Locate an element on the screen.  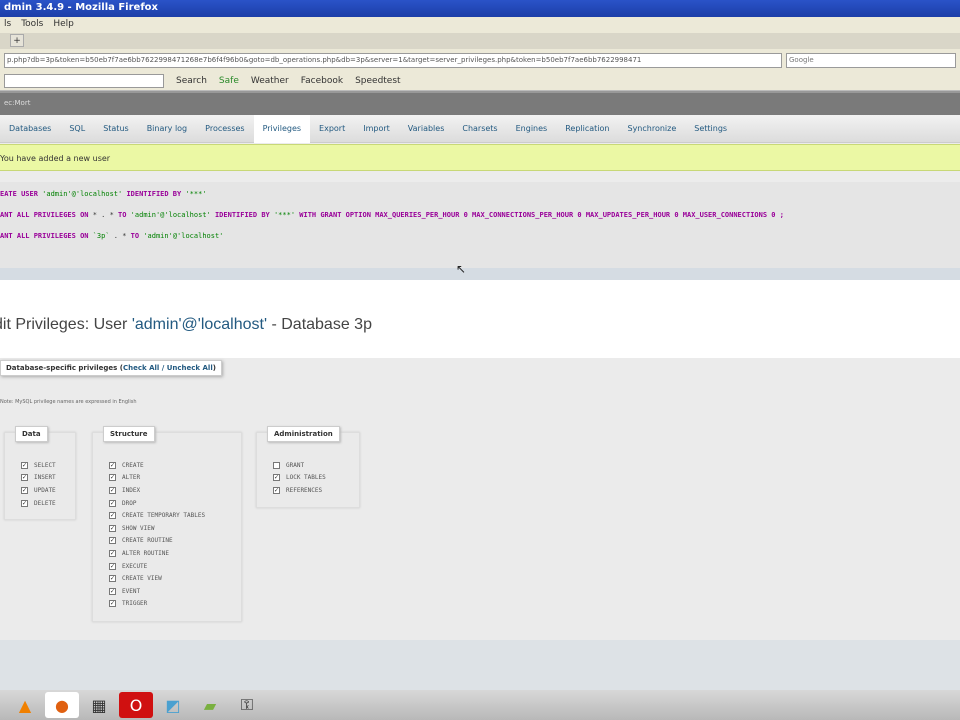
privilege-label: INSERT is located at coordinates (45, 478).